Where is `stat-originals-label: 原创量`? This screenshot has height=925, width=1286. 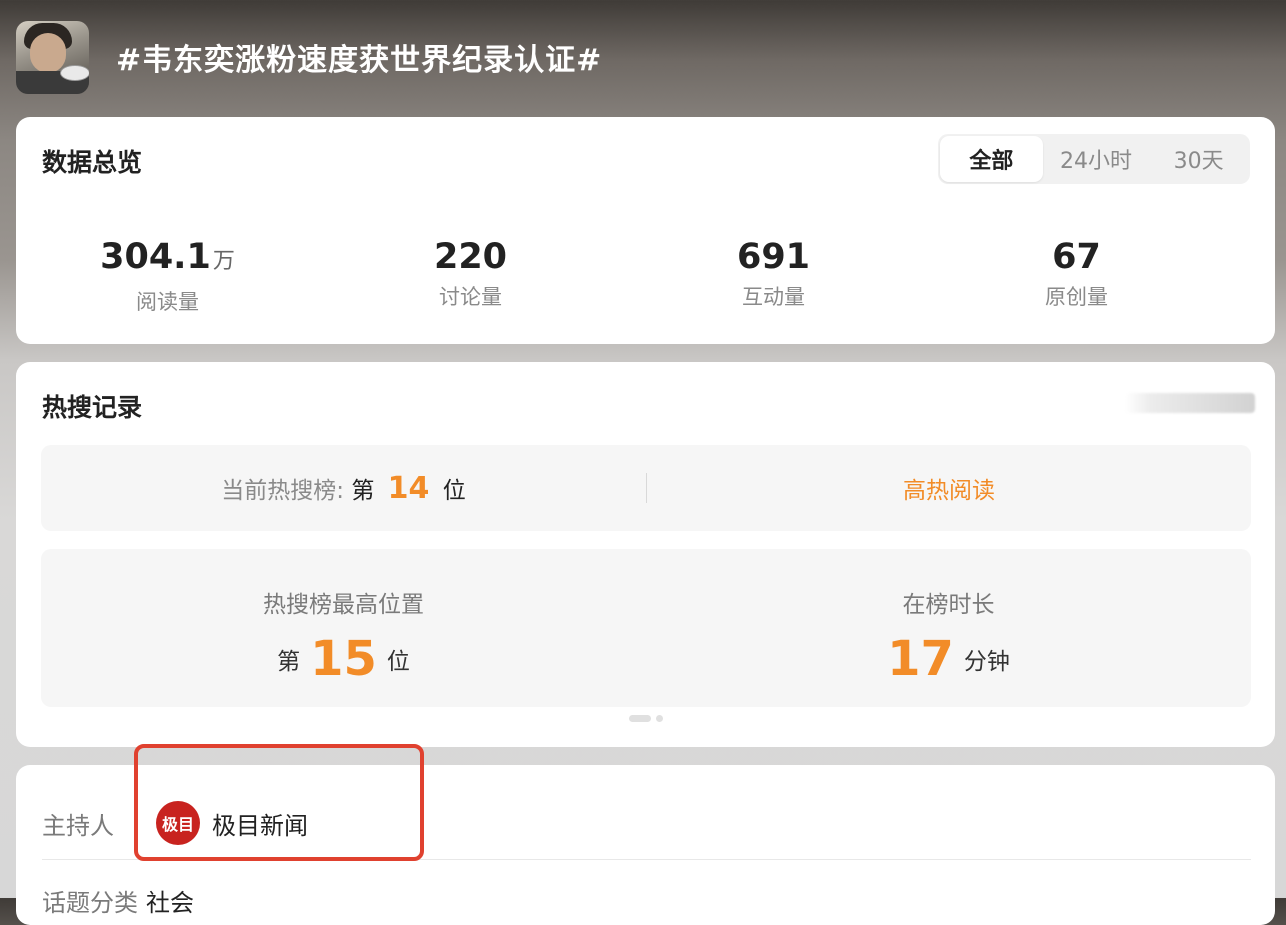 stat-originals-label: 原创量 is located at coordinates (1076, 297).